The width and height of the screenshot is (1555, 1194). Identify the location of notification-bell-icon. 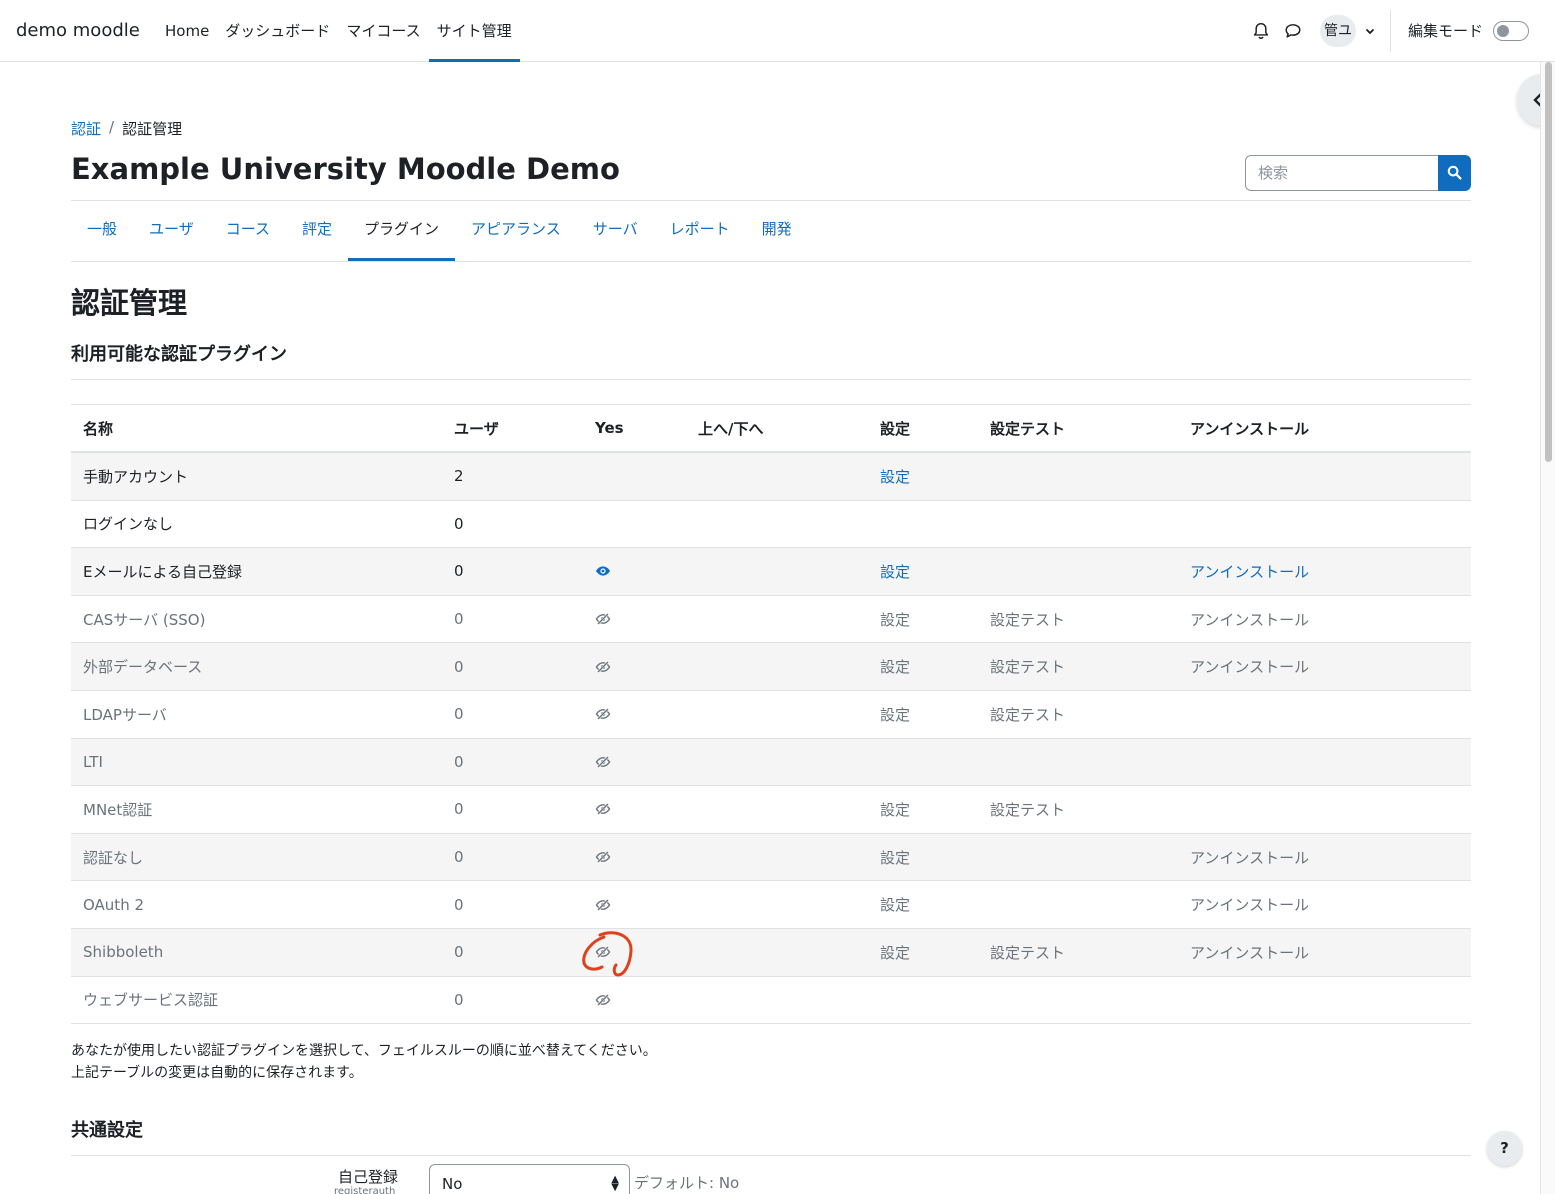
(1261, 31).